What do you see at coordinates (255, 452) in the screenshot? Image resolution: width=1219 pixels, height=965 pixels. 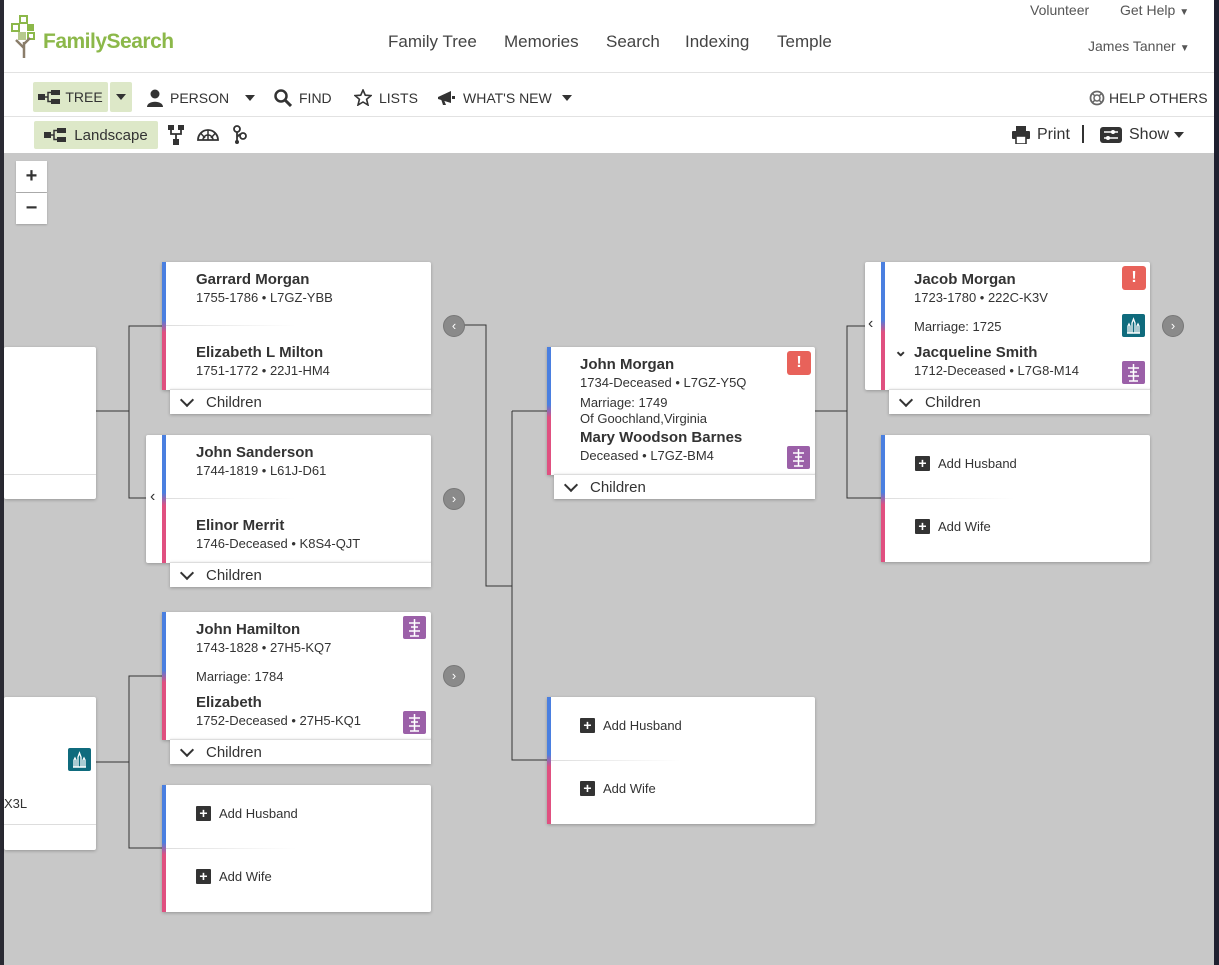 I see `person-name: John Sanderson` at bounding box center [255, 452].